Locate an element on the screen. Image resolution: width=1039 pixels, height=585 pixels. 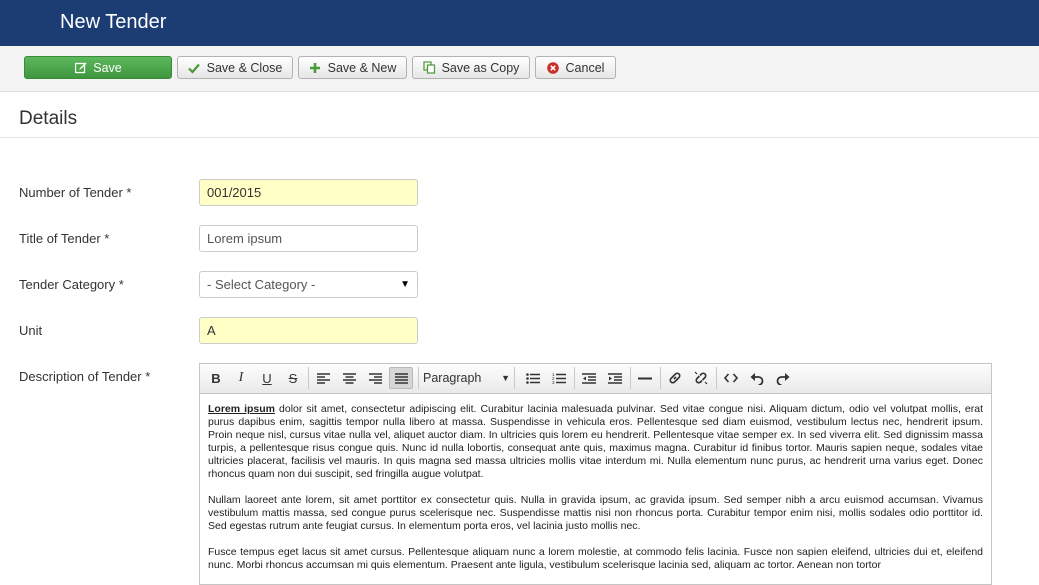
cancel-icon is located at coordinates (553, 67).